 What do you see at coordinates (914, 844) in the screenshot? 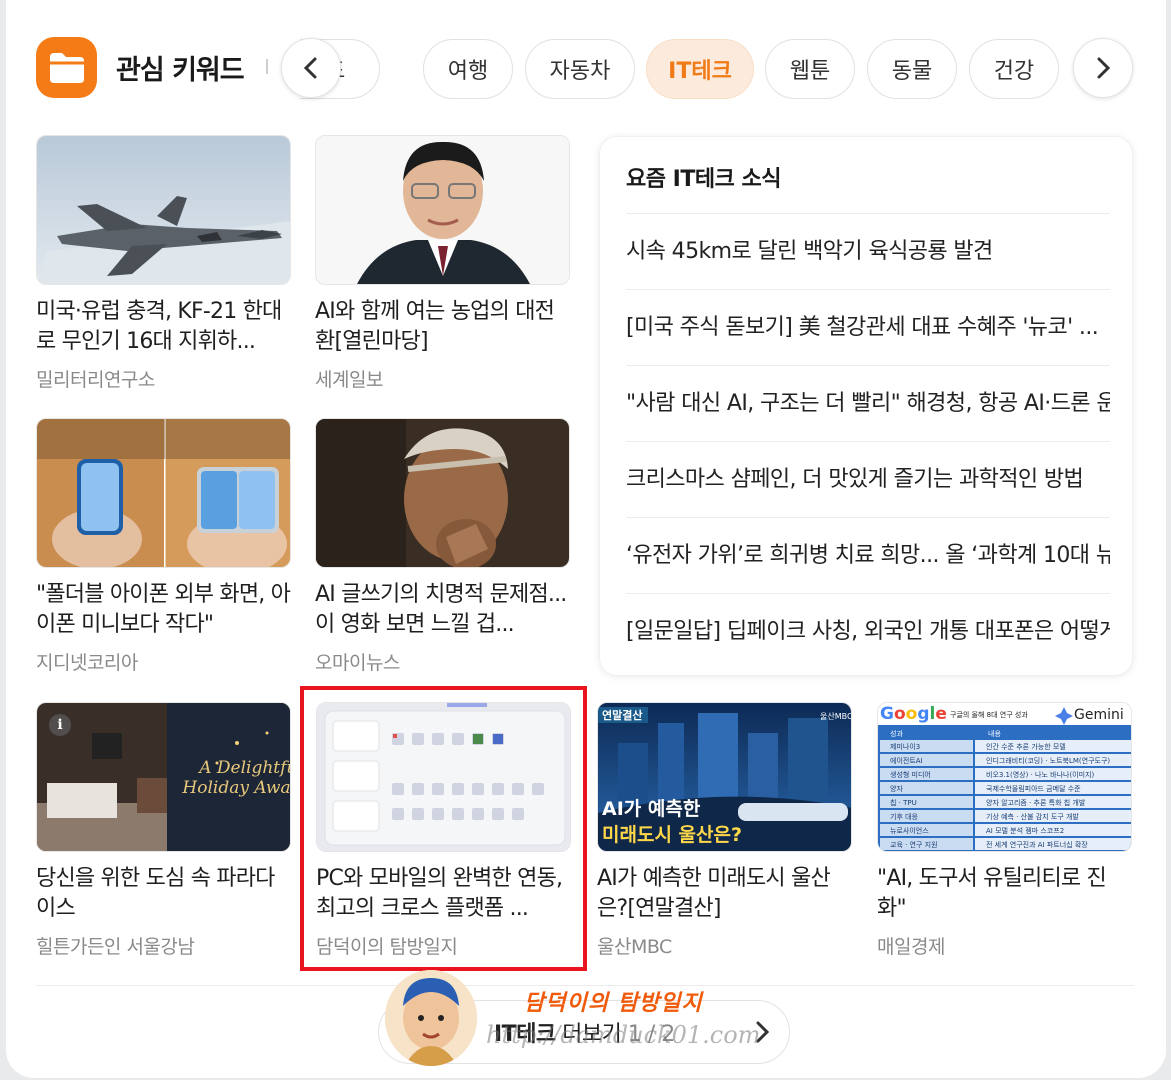
I see `table-cell-text: 교육 · 연구 지원` at bounding box center [914, 844].